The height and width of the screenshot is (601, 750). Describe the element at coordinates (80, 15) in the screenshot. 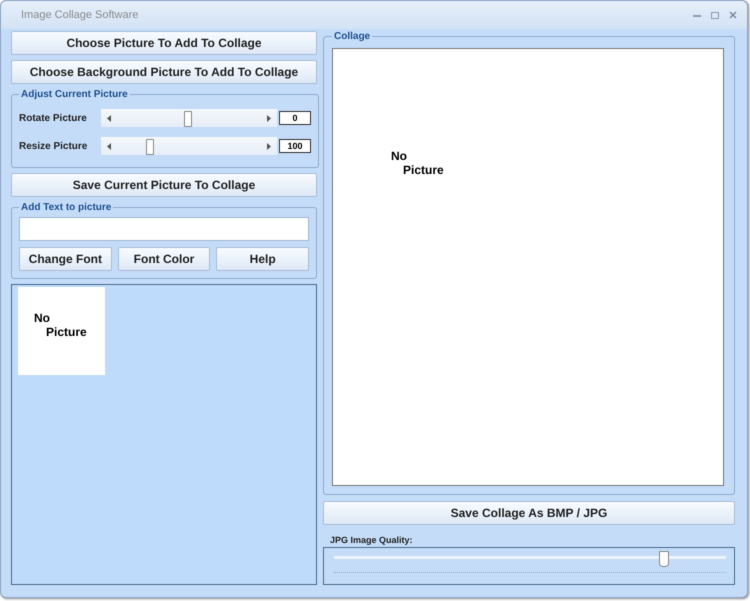

I see `window-title: Image Collage Software` at that location.